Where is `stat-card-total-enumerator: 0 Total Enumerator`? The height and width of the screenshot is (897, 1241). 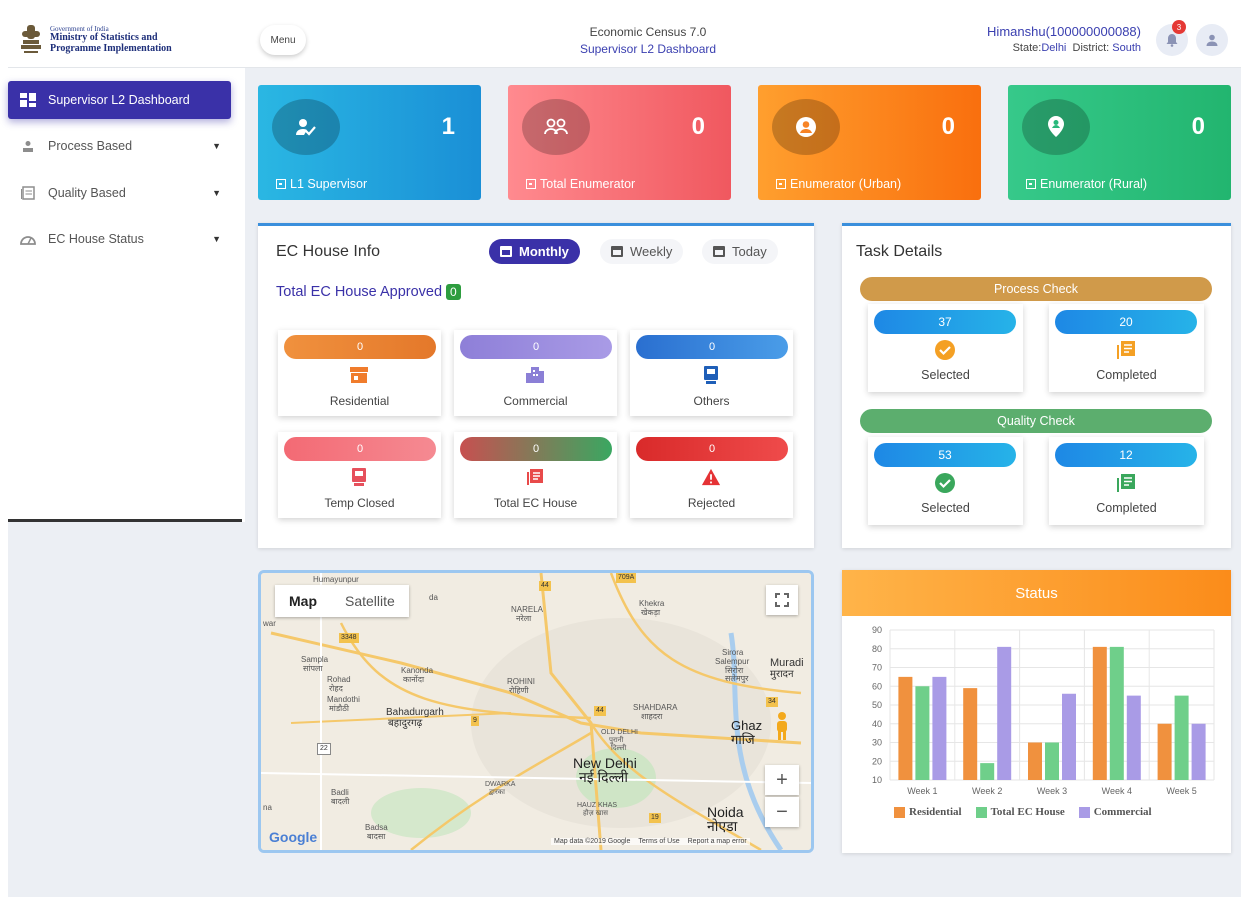 stat-card-total-enumerator: 0 Total Enumerator is located at coordinates (619, 142).